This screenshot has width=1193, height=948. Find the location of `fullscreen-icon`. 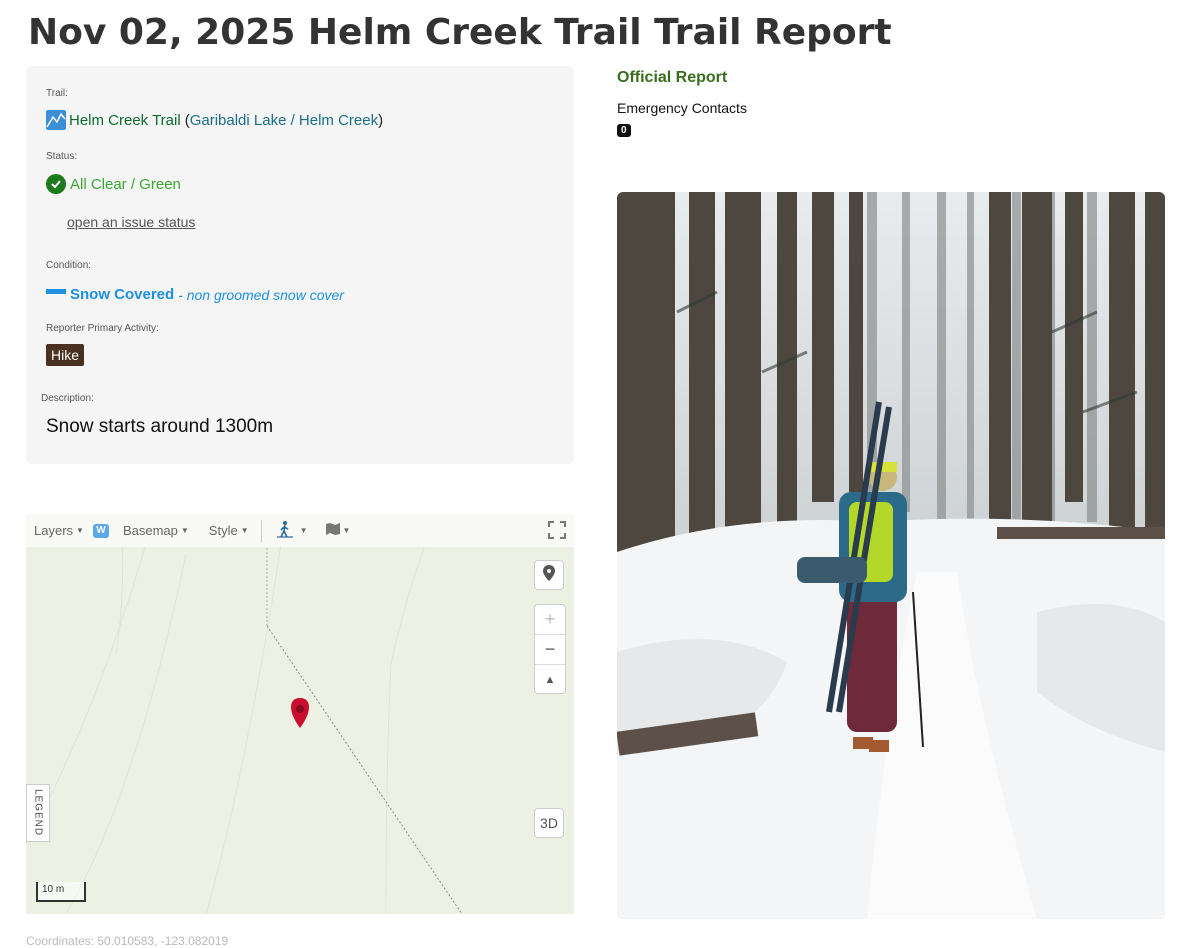

fullscreen-icon is located at coordinates (557, 531).